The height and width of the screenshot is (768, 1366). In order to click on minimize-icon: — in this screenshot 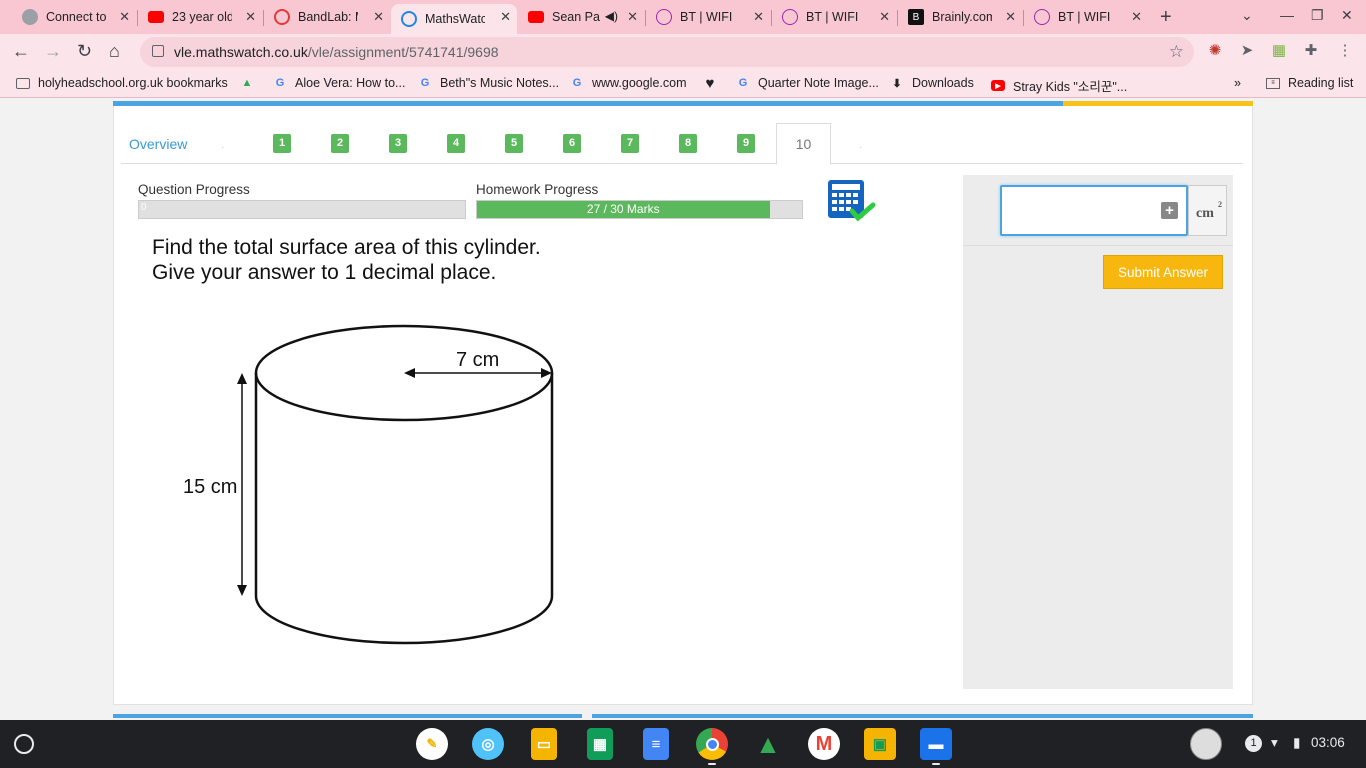, I will do `click(1287, 15)`.